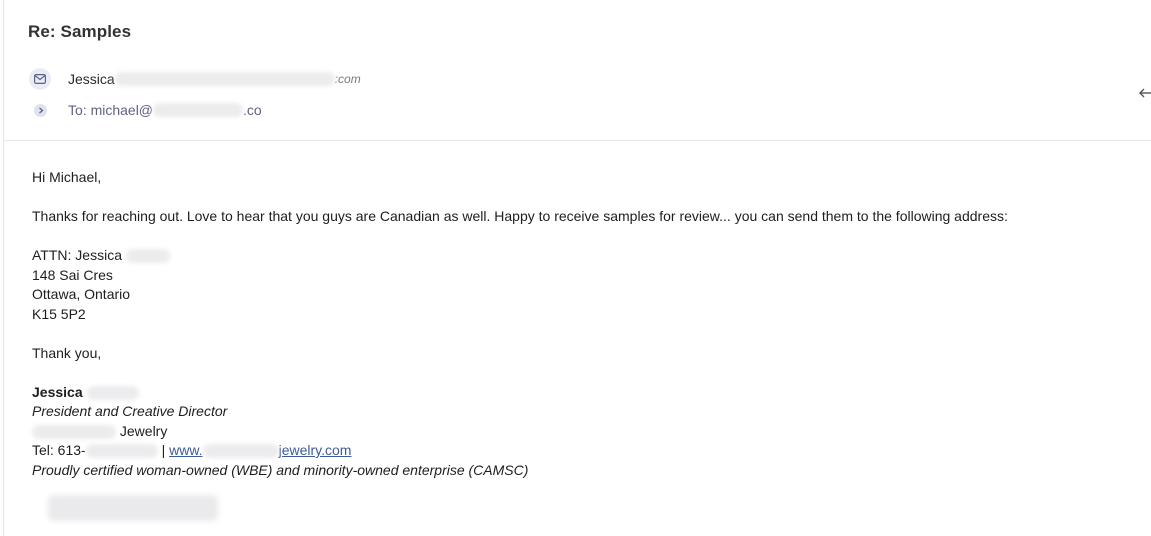 Image resolution: width=1151 pixels, height=536 pixels. What do you see at coordinates (577, 140) in the screenshot?
I see `header-divider` at bounding box center [577, 140].